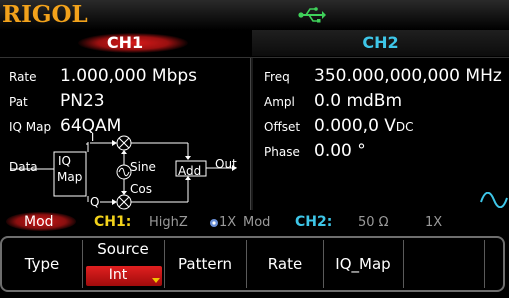 This screenshot has height=298, width=509. What do you see at coordinates (314, 222) in the screenshot?
I see `status-ch2-label: CH2:` at bounding box center [314, 222].